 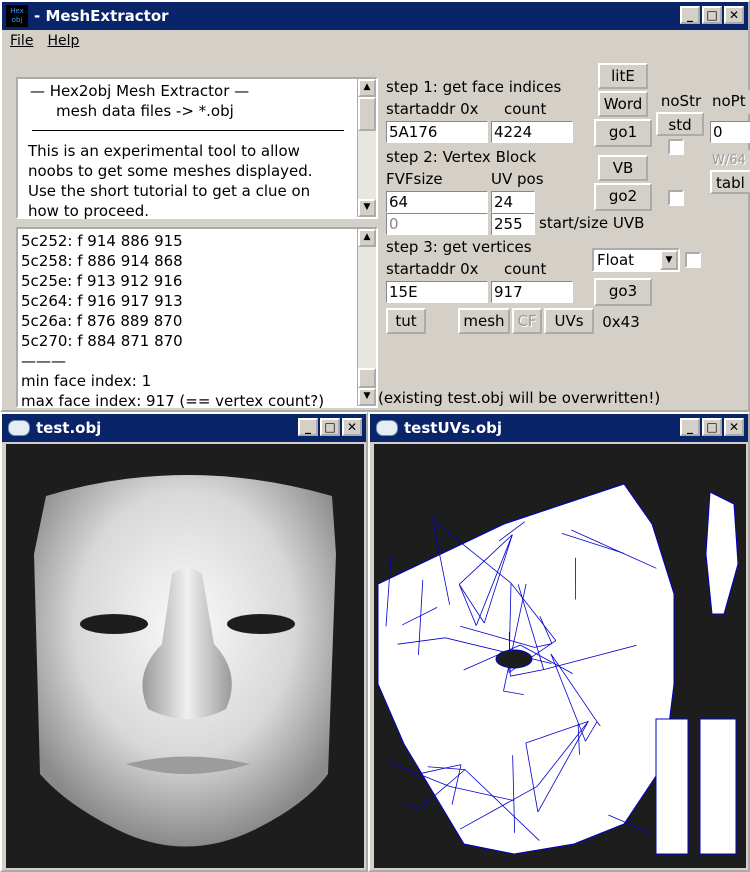 What do you see at coordinates (525, 109) in the screenshot?
I see `step1-count-label: count` at bounding box center [525, 109].